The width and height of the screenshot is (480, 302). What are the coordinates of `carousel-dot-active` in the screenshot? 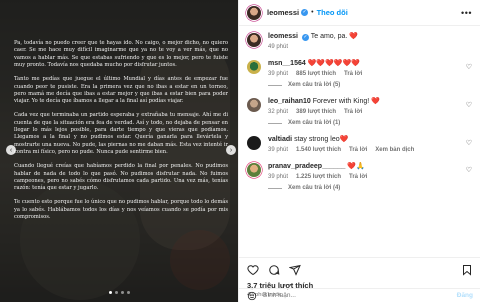 It's located at (110, 292).